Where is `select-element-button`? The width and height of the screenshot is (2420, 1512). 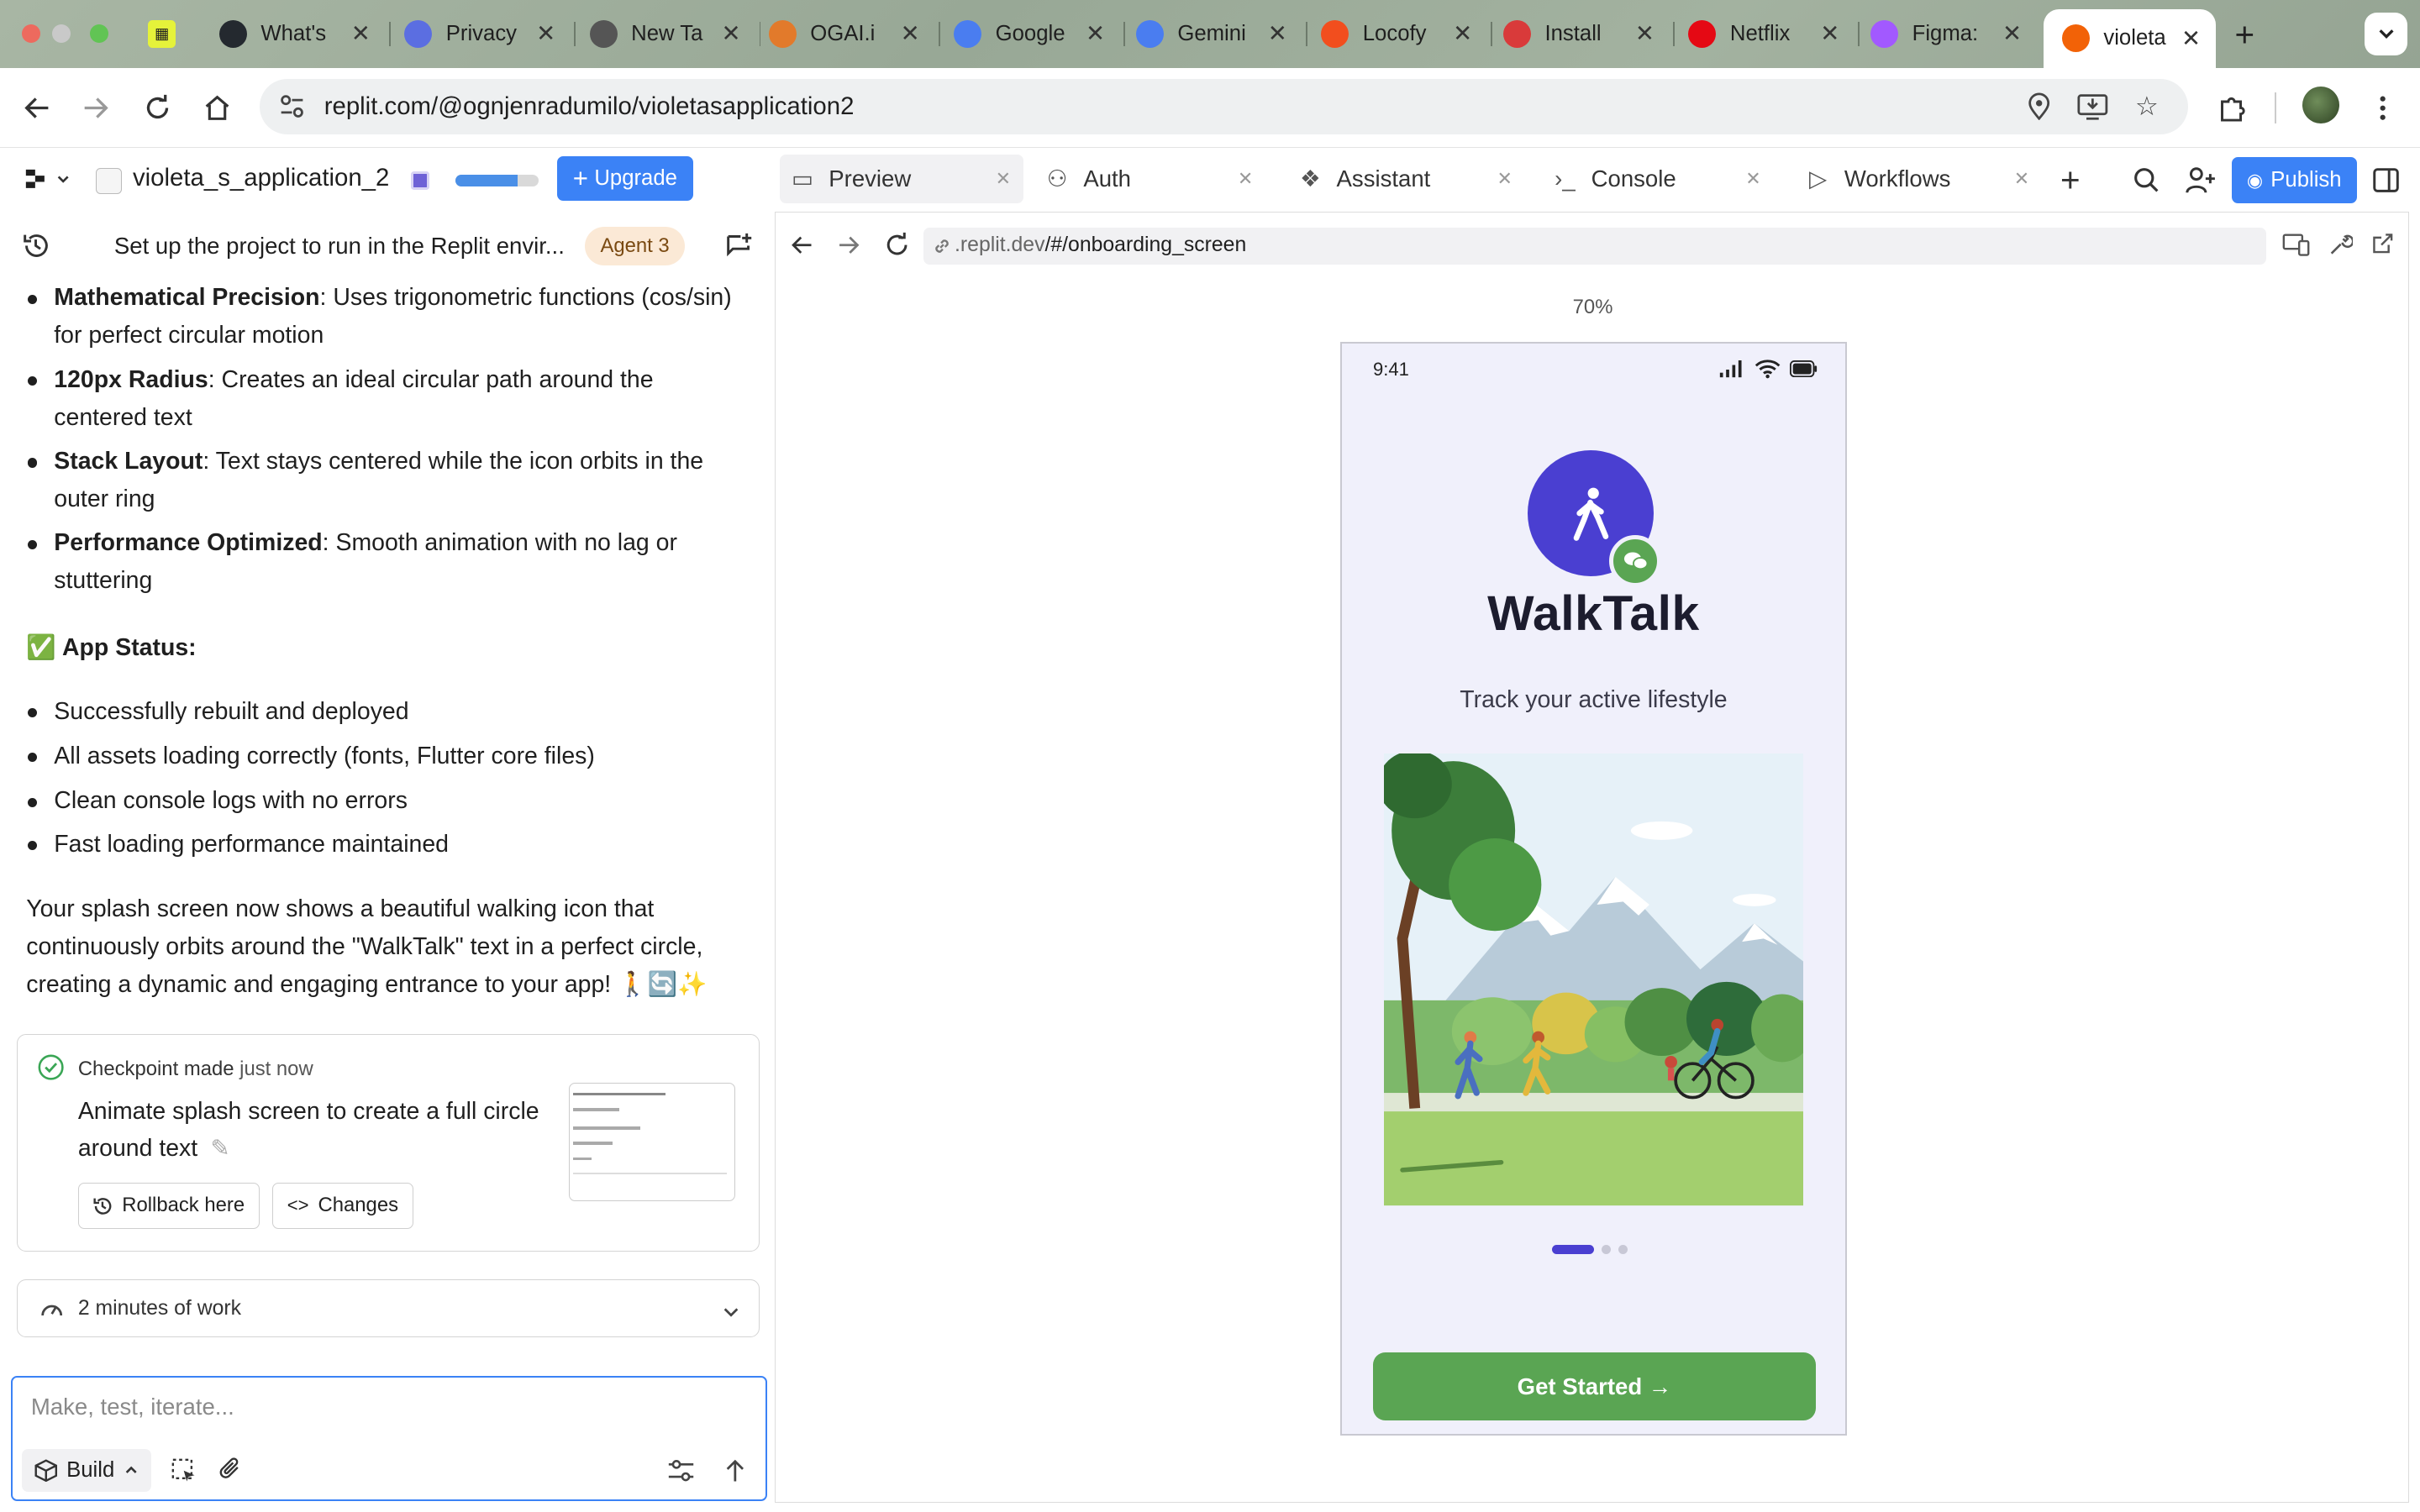
select-element-button is located at coordinates (183, 1473).